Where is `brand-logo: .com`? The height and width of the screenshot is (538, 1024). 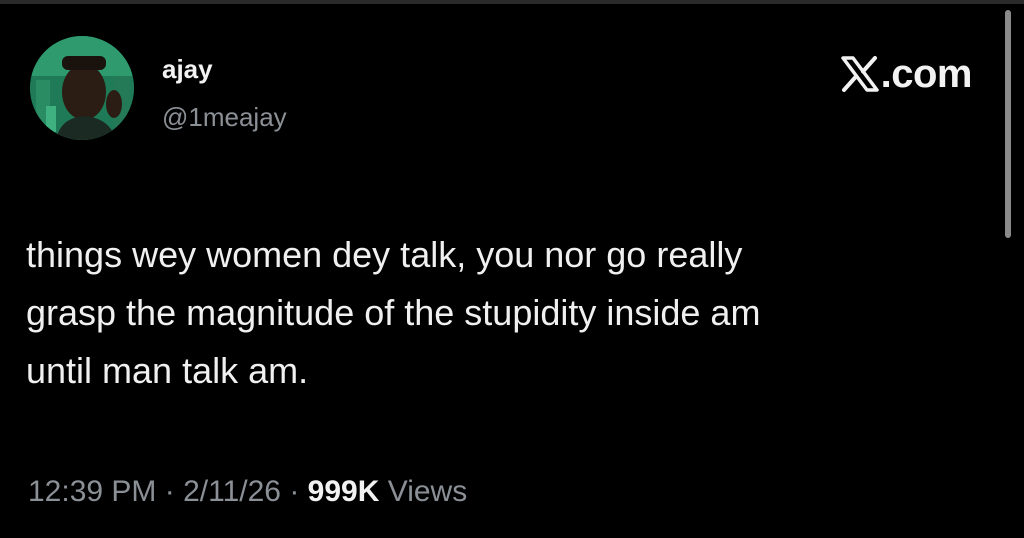 brand-logo: .com is located at coordinates (906, 74).